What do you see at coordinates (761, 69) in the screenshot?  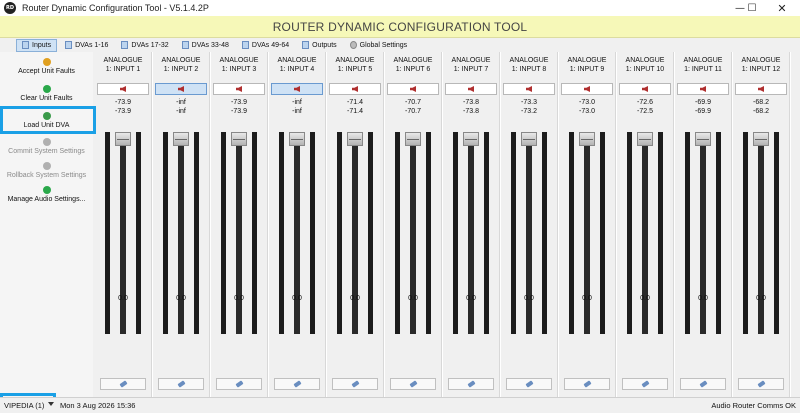 I see `channel-name: 1: INPUT 12` at bounding box center [761, 69].